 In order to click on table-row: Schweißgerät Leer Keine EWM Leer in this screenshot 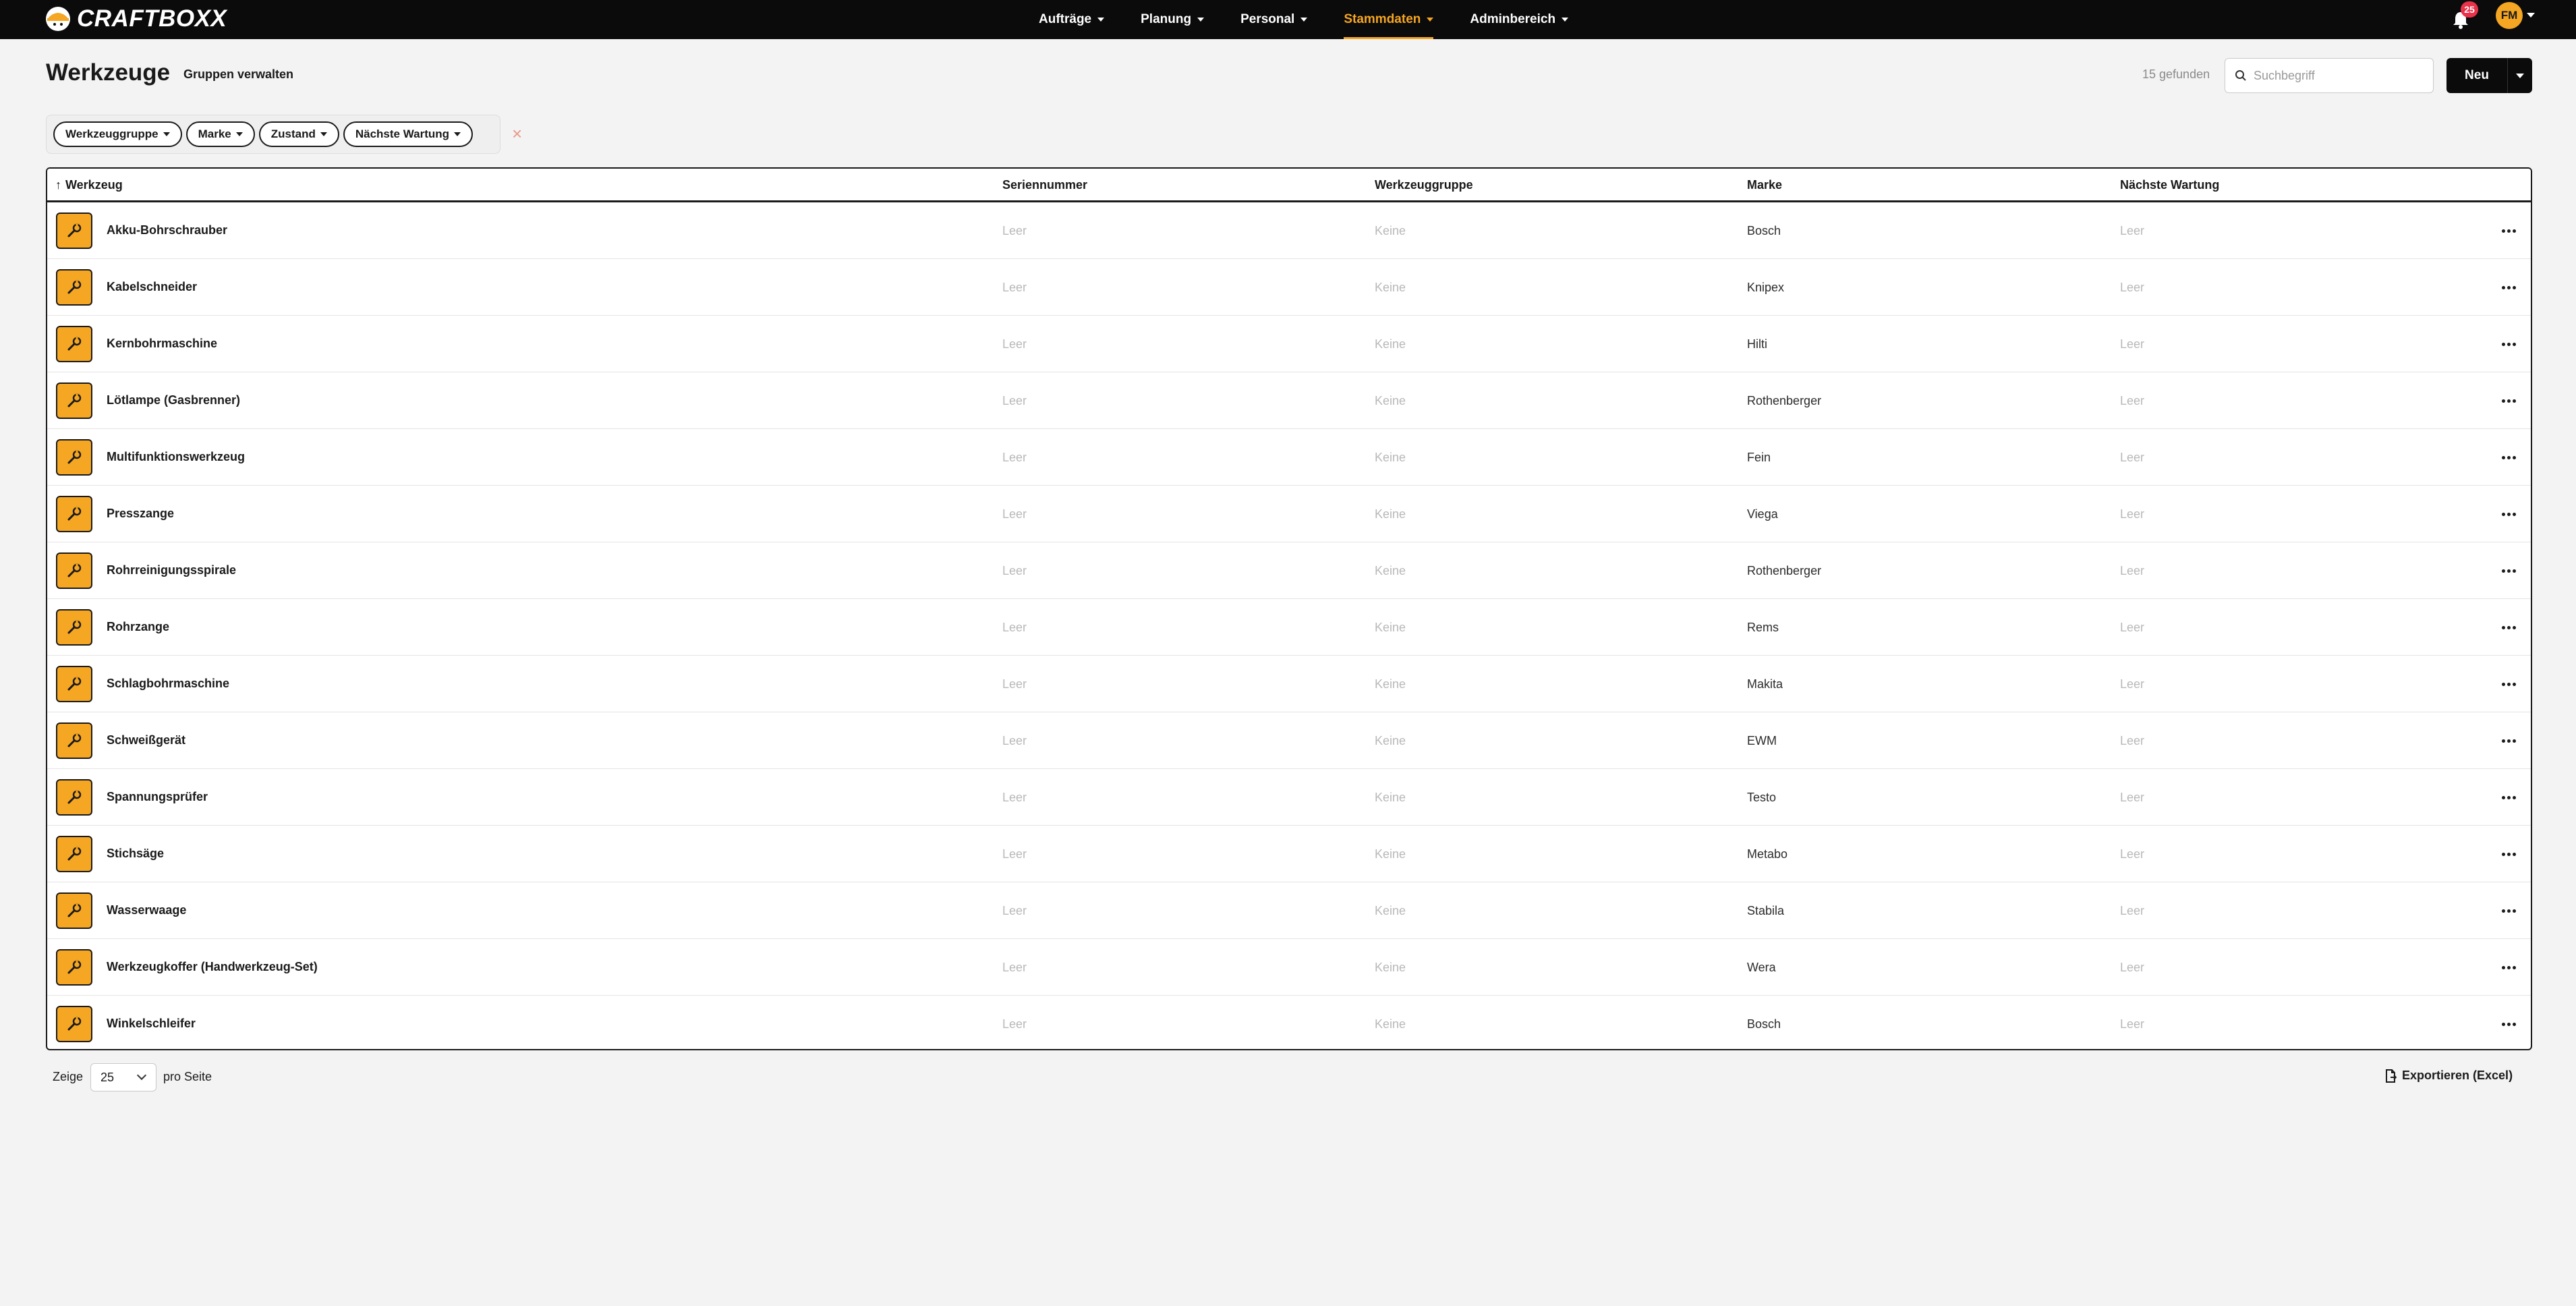, I will do `click(1289, 740)`.